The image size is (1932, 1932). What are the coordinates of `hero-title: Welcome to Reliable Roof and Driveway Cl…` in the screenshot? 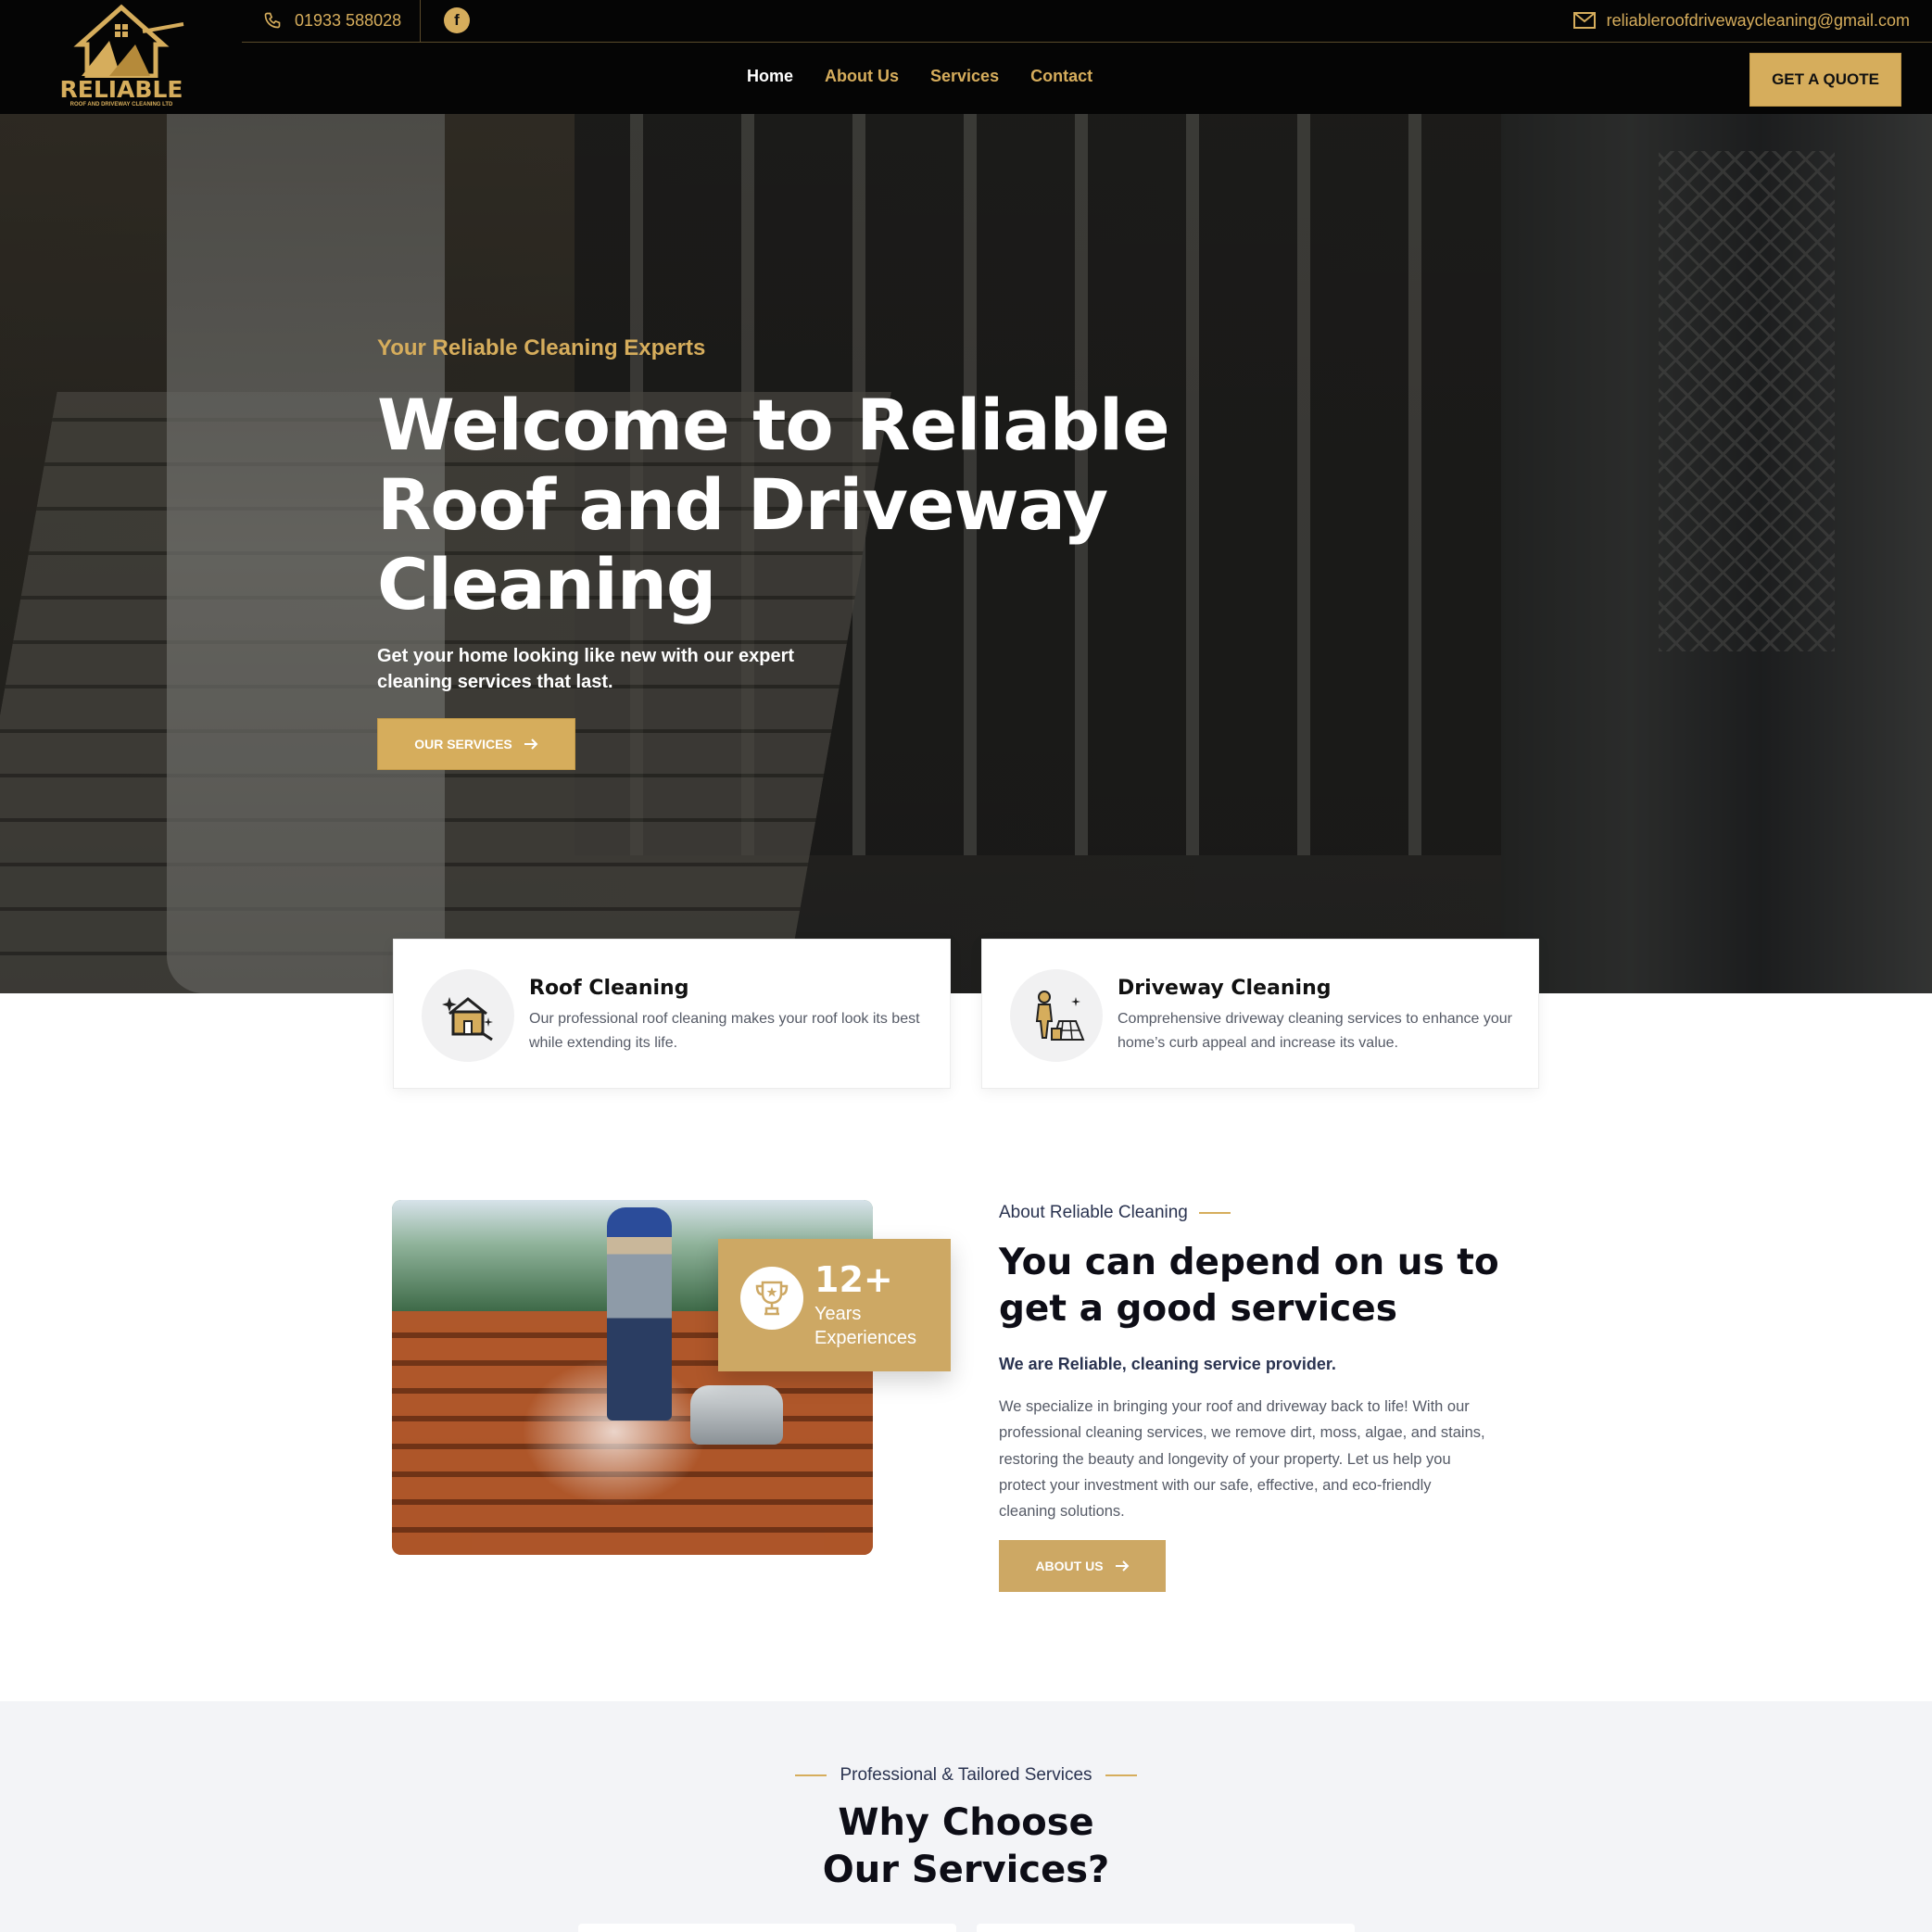 It's located at (773, 505).